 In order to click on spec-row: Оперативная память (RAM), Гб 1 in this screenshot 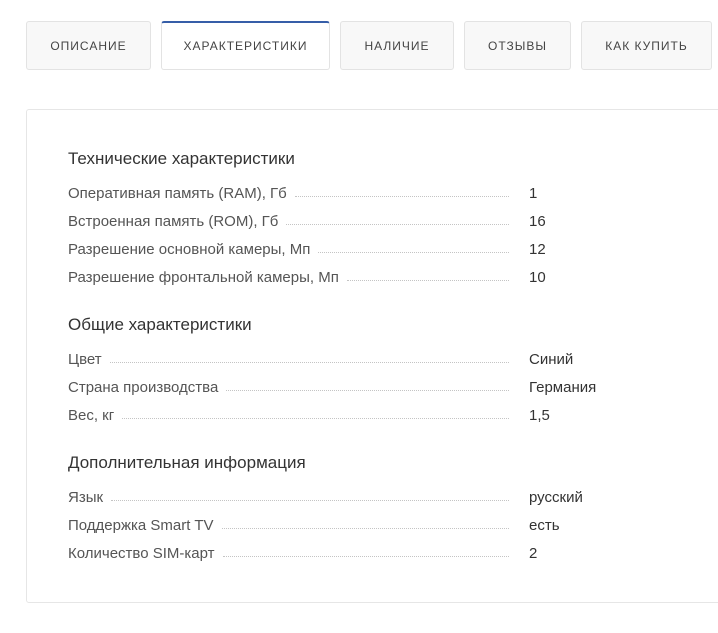, I will do `click(345, 193)`.